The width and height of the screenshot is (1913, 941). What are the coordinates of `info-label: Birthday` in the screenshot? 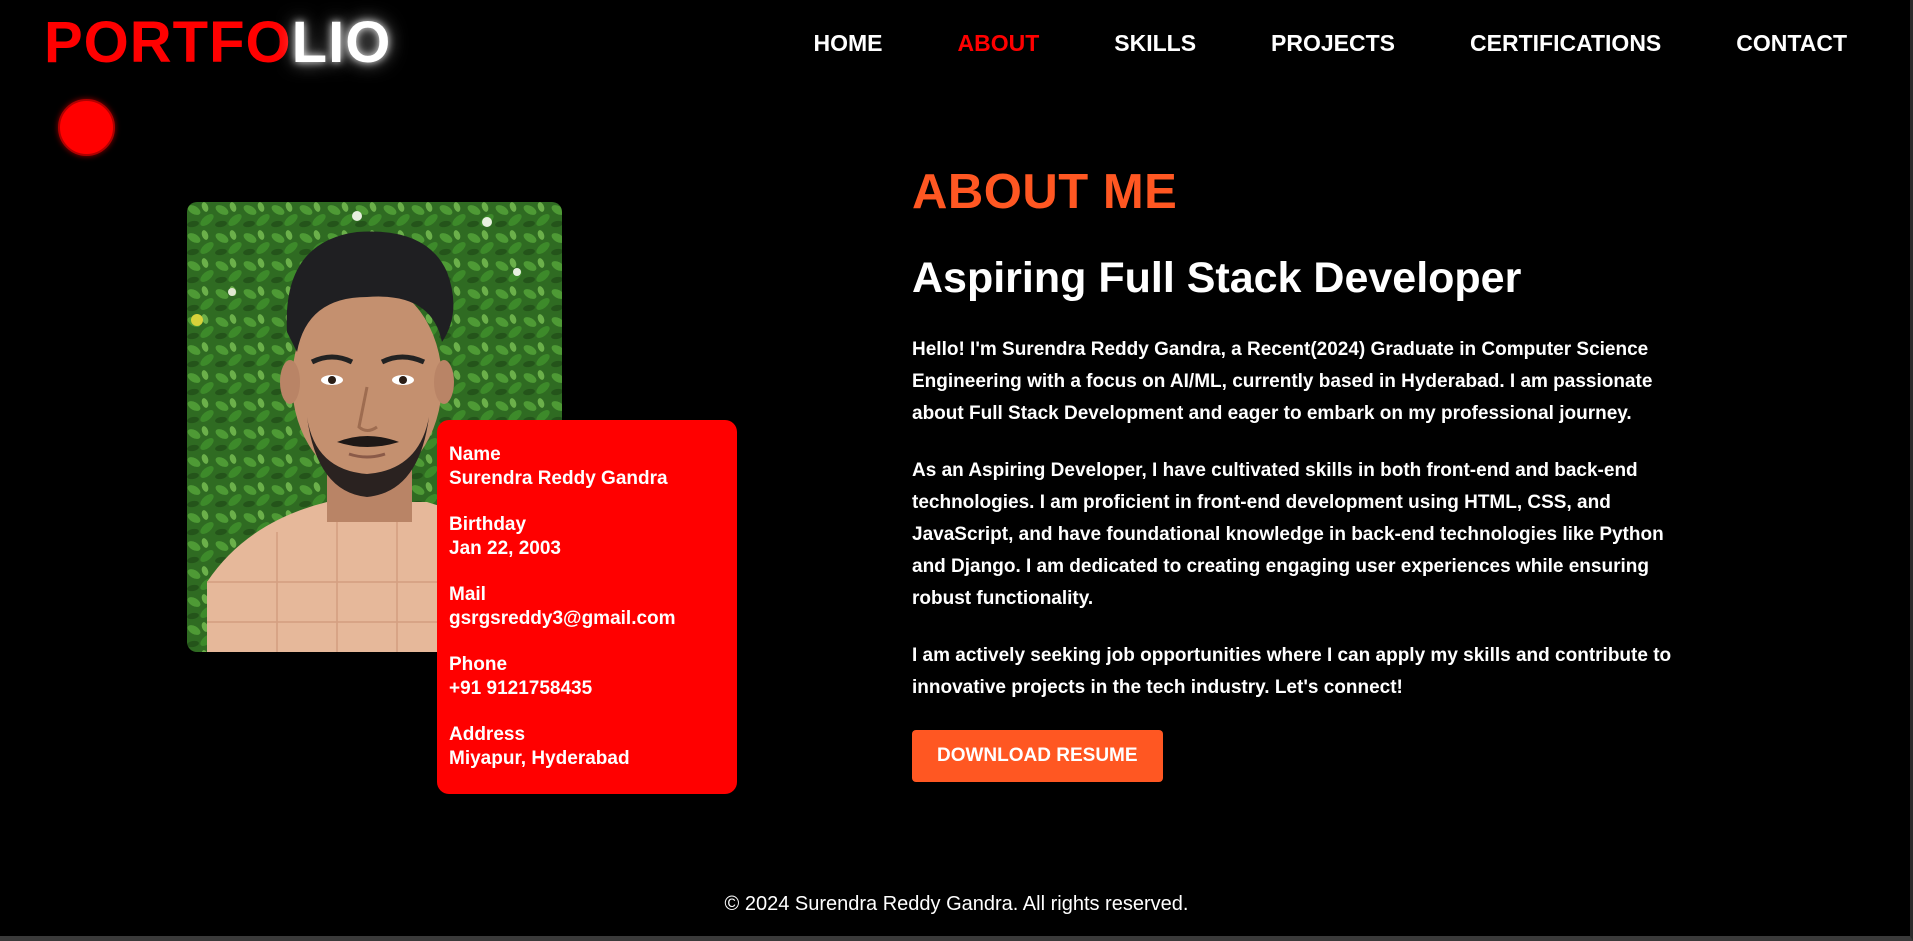 It's located at (488, 524).